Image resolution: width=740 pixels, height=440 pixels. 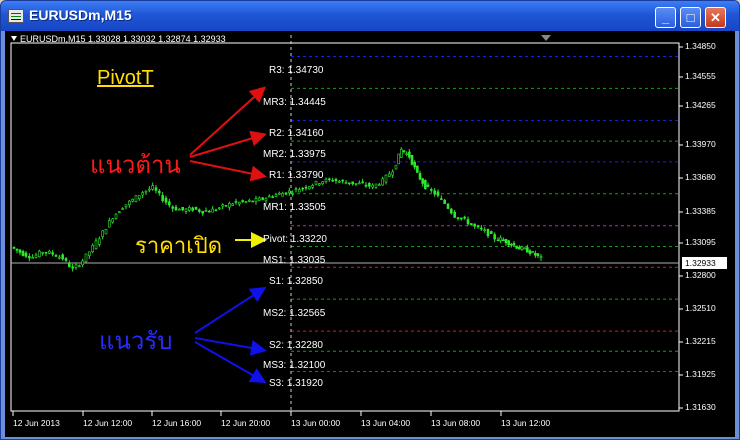 What do you see at coordinates (715, 17) in the screenshot?
I see `close-button: ✕` at bounding box center [715, 17].